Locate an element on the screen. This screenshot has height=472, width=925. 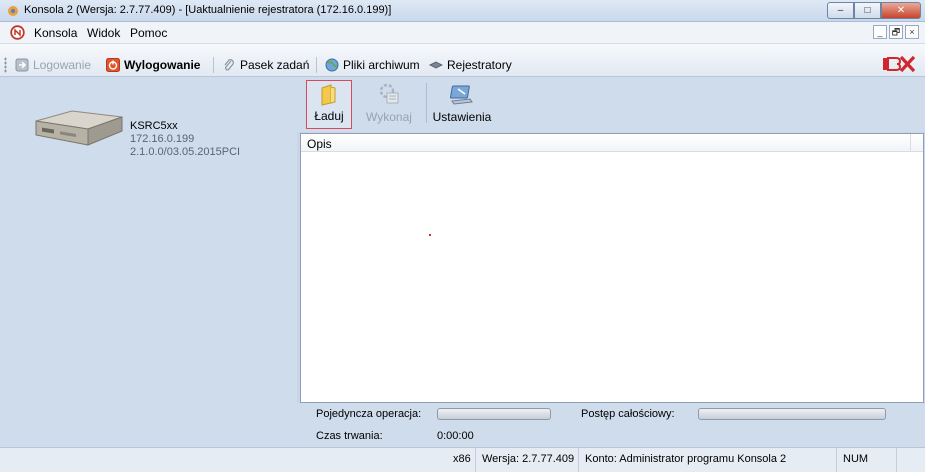
action-separator is located at coordinates (426, 103).